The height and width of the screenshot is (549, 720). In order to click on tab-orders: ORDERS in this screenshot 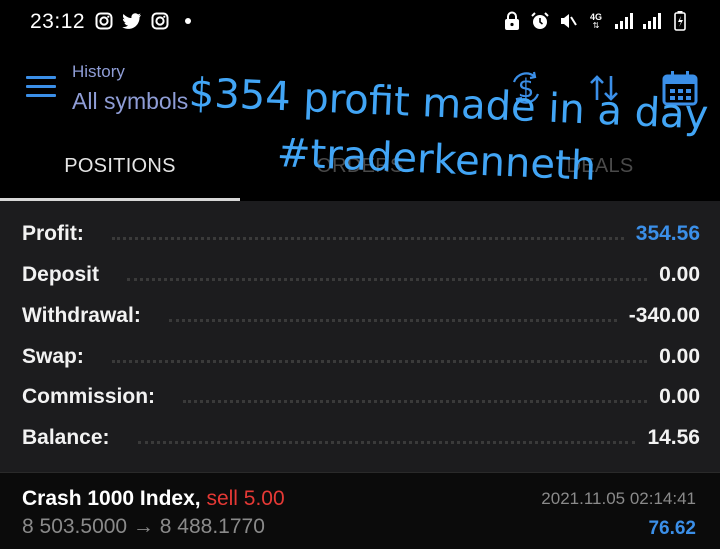, I will do `click(360, 166)`.